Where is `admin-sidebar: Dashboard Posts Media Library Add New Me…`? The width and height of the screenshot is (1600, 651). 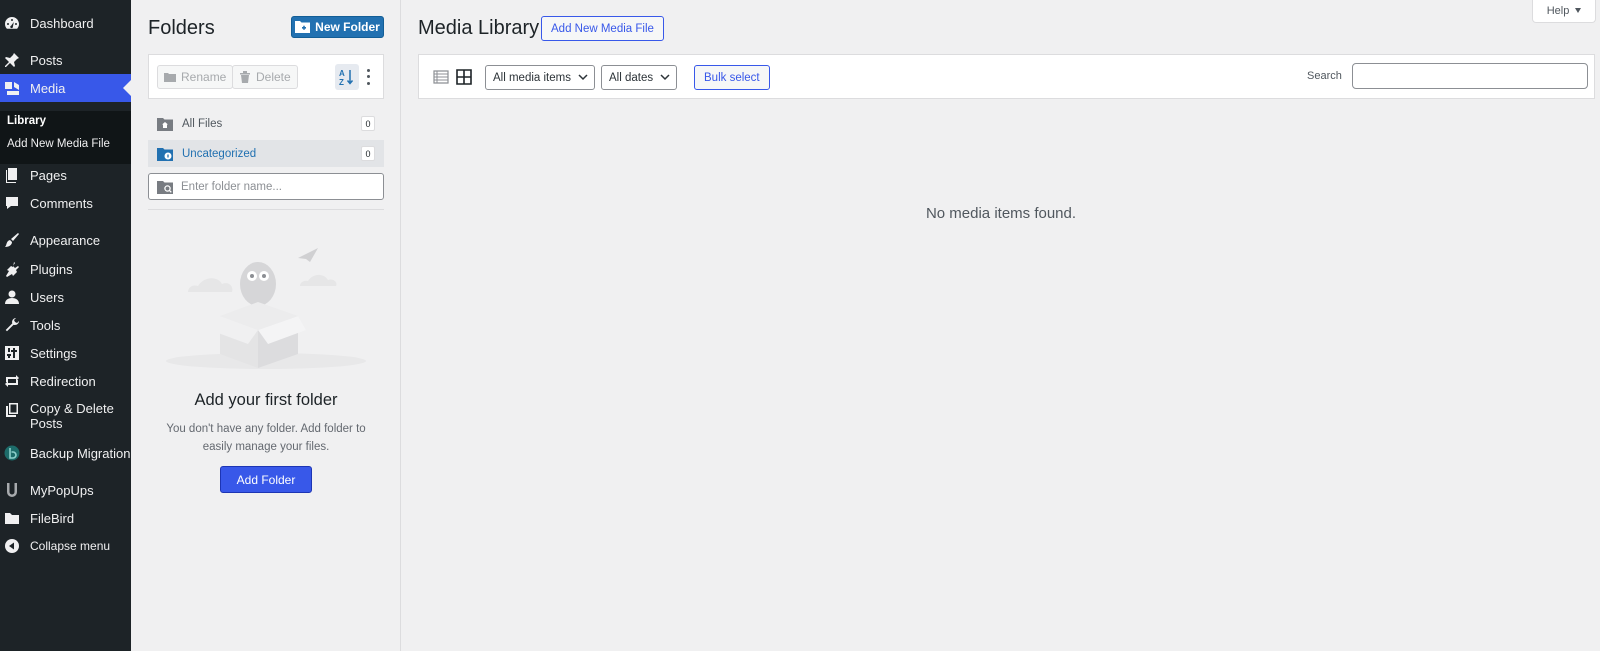 admin-sidebar: Dashboard Posts Media Library Add New Me… is located at coordinates (65, 325).